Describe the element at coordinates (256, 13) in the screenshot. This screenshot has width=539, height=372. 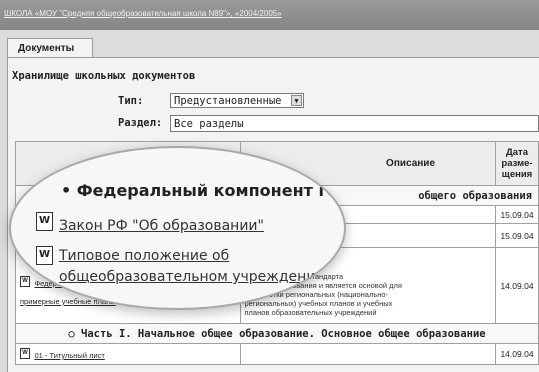
I see `breadcrumb-year: , «2004/2005»` at that location.